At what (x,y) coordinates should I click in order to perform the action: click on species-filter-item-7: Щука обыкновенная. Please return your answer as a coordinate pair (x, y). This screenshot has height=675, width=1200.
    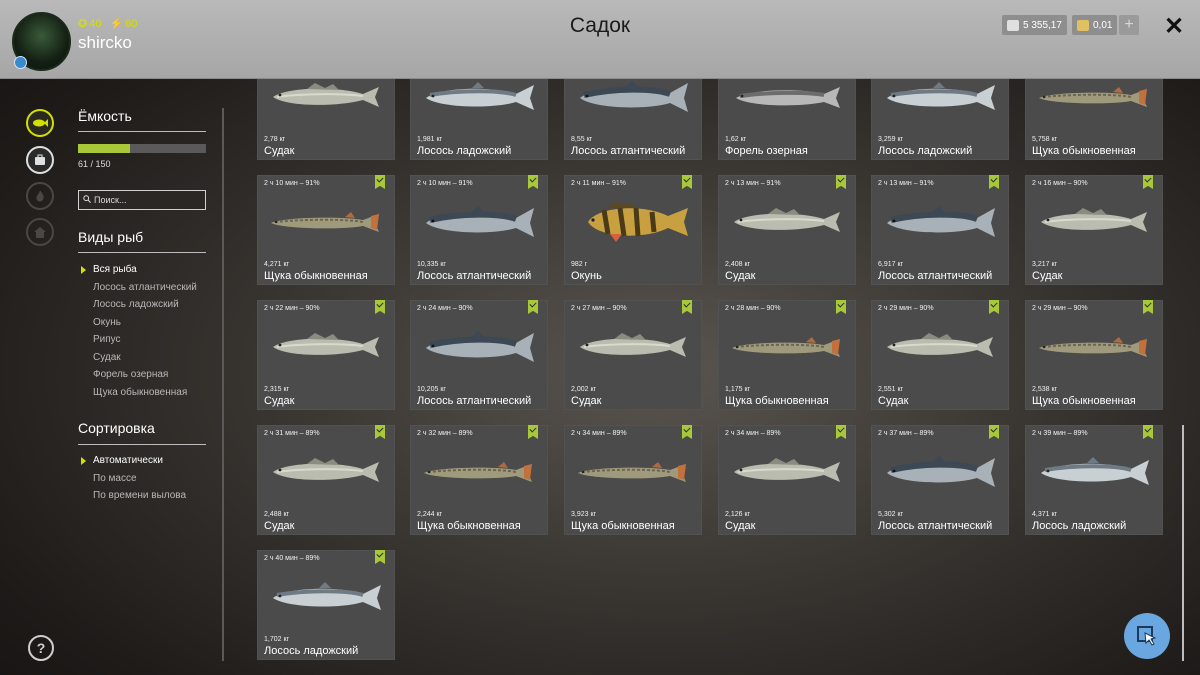
    Looking at the image, I should click on (145, 393).